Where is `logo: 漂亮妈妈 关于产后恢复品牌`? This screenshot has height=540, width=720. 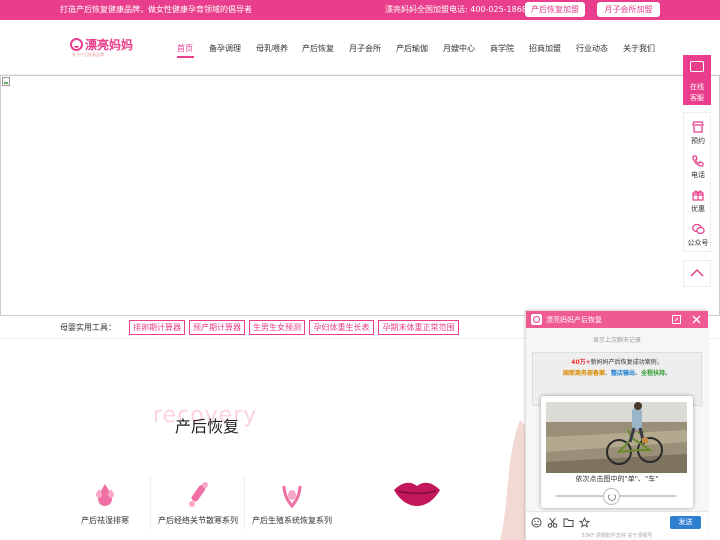 logo: 漂亮妈妈 关于产后恢复品牌 is located at coordinates (105, 48).